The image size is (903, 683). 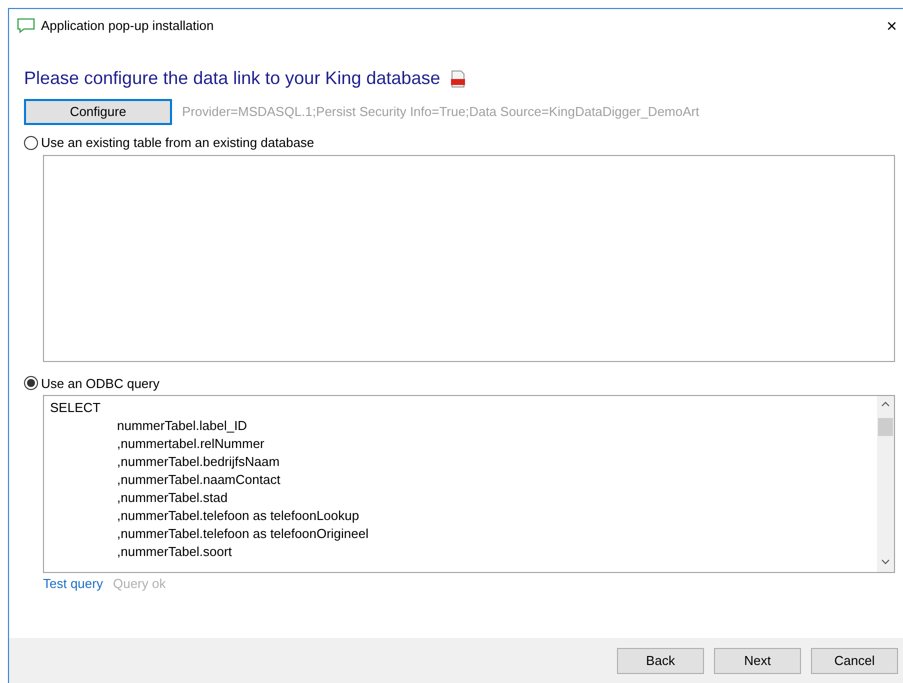 What do you see at coordinates (198, 480) in the screenshot?
I see `sql-line: ,nummerTabel.naamContact` at bounding box center [198, 480].